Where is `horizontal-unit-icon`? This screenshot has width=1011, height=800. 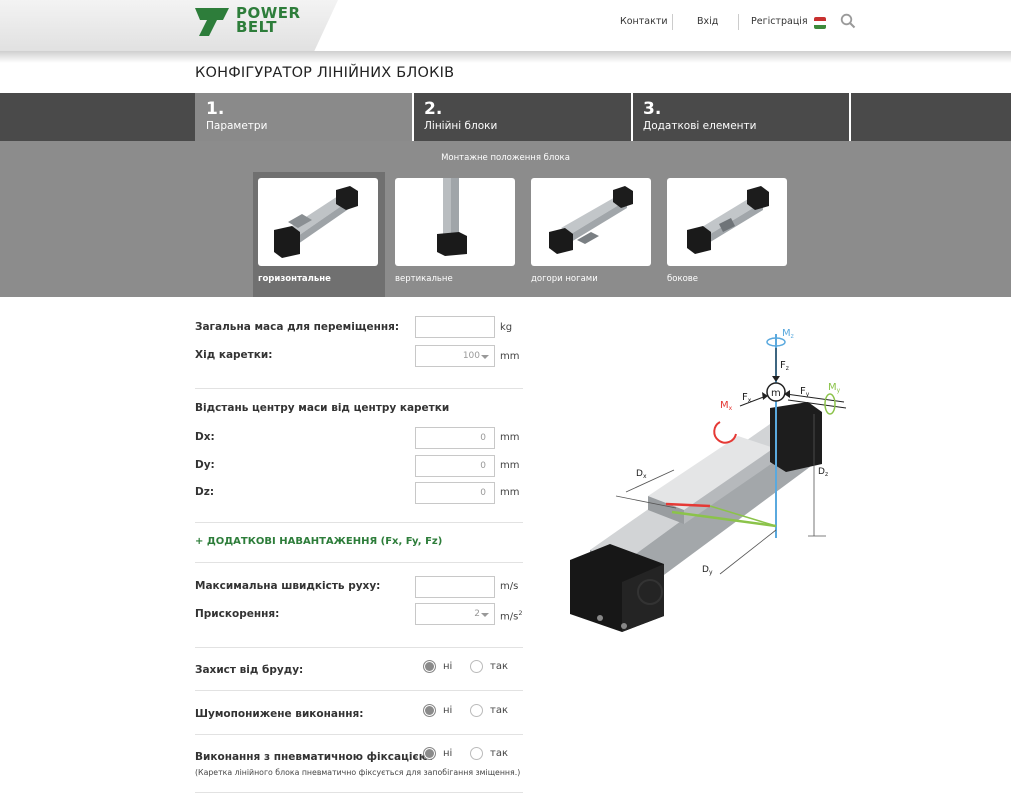 horizontal-unit-icon is located at coordinates (316, 222).